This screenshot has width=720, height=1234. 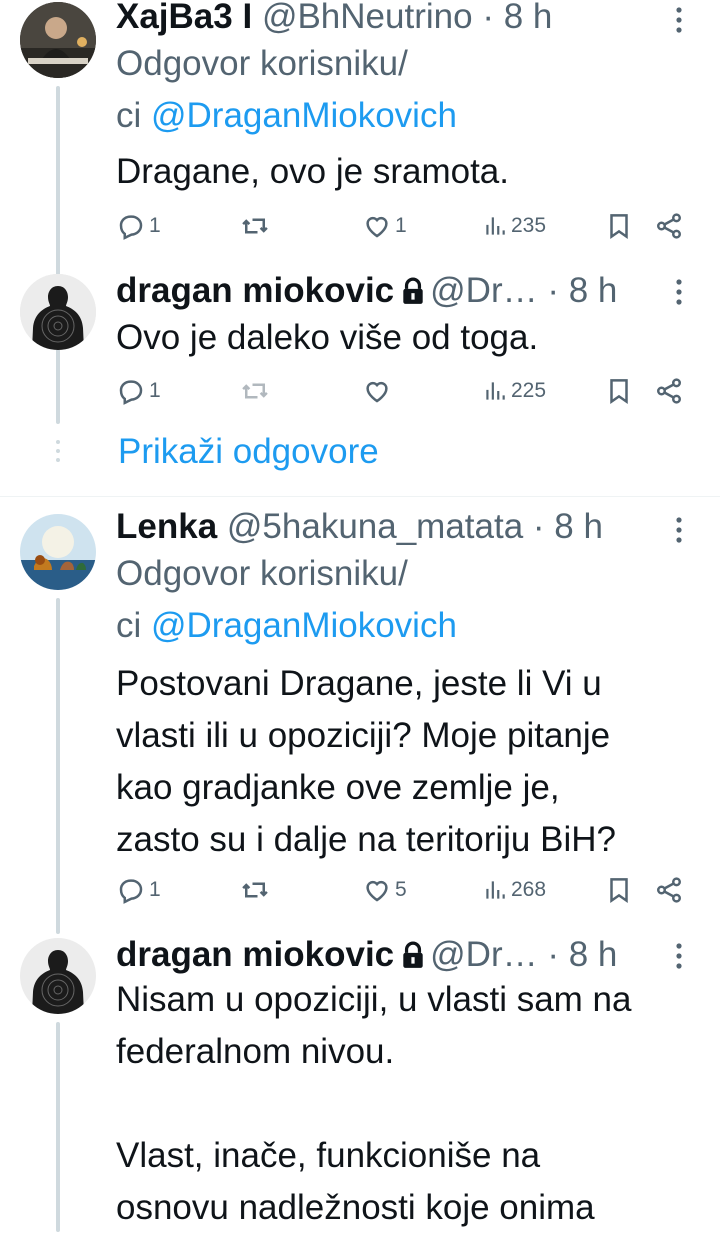 I want to click on tweet-text-line: osnovu nadležnosti koje onima, so click(x=355, y=1207).